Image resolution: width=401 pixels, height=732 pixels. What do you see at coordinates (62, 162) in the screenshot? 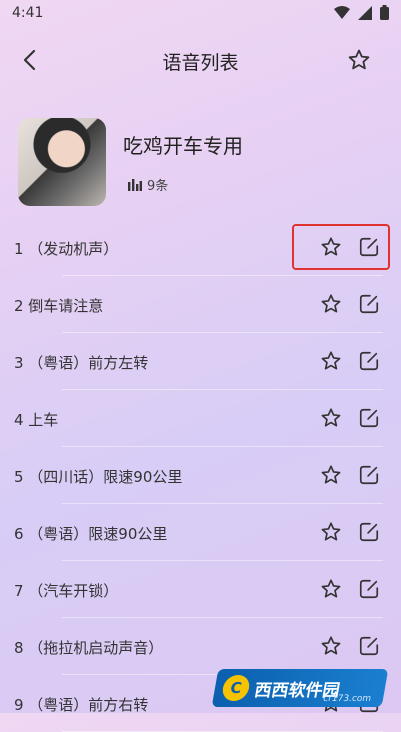
I see `playlist-cover-image` at bounding box center [62, 162].